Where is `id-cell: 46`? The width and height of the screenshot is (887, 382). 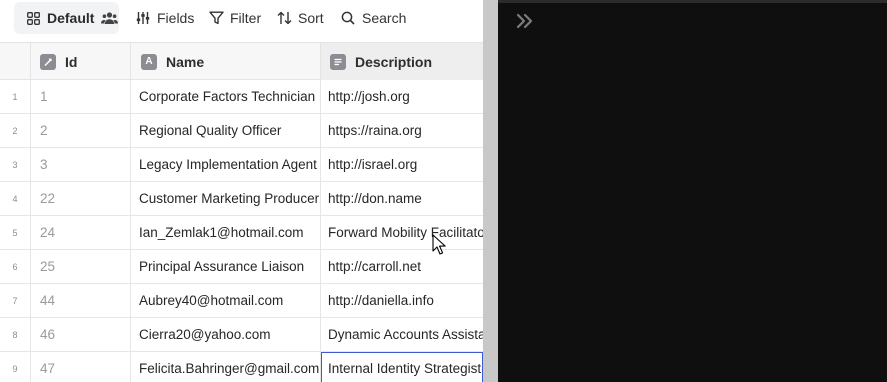
id-cell: 46 is located at coordinates (81, 334).